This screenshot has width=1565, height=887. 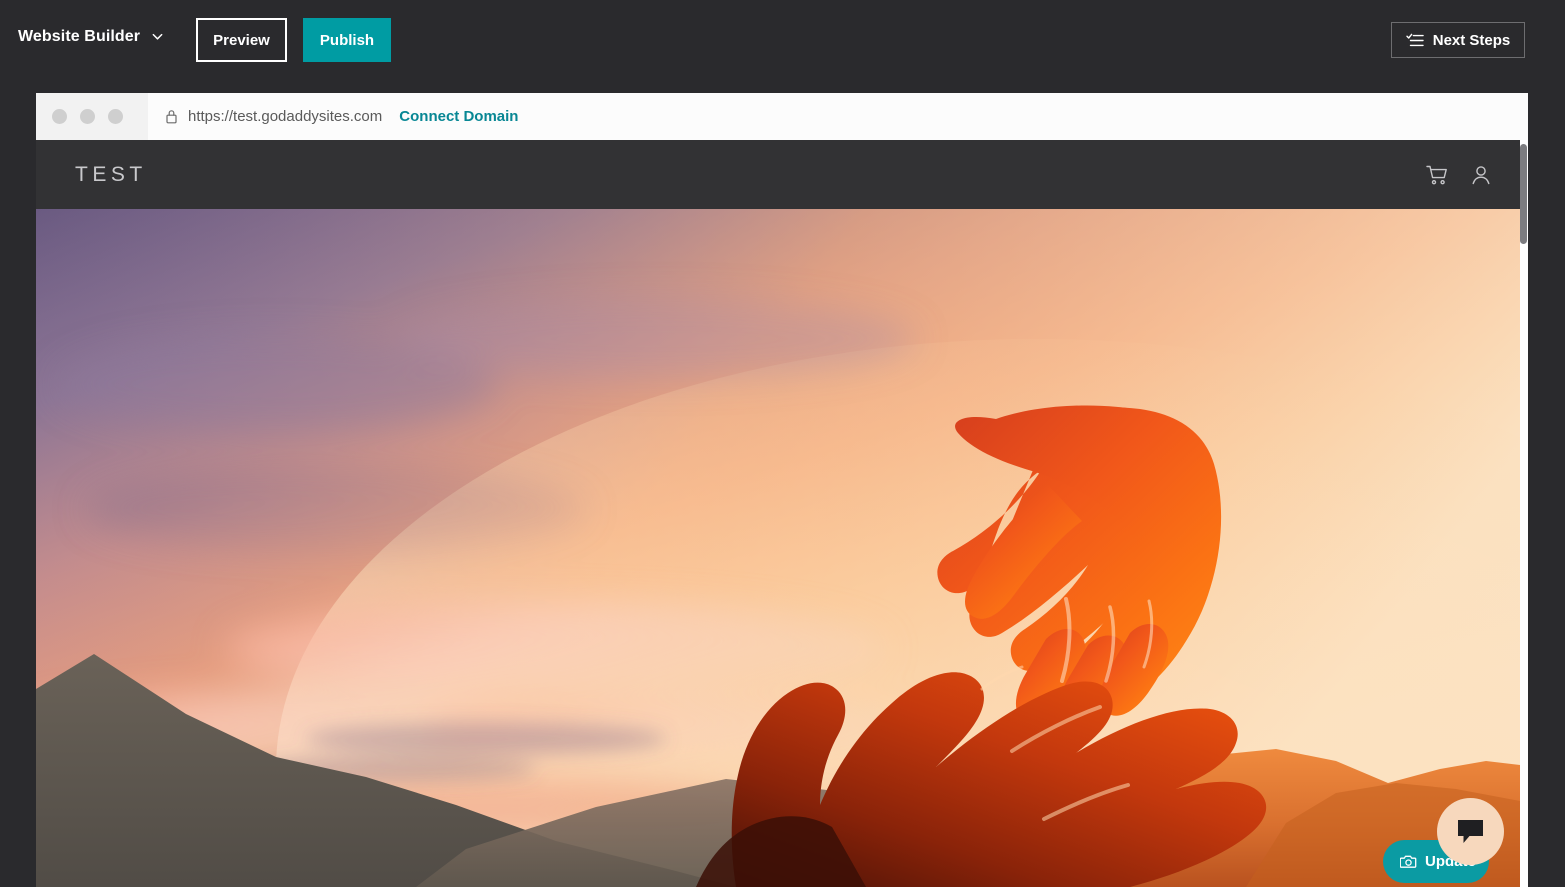 What do you see at coordinates (157, 36) in the screenshot?
I see `chevron-down-icon` at bounding box center [157, 36].